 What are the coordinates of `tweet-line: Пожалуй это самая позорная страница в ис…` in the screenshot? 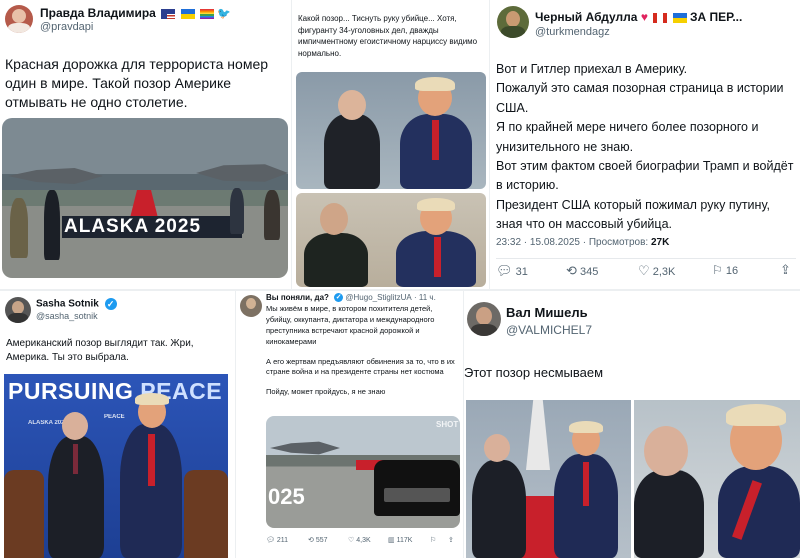 It's located at (640, 98).